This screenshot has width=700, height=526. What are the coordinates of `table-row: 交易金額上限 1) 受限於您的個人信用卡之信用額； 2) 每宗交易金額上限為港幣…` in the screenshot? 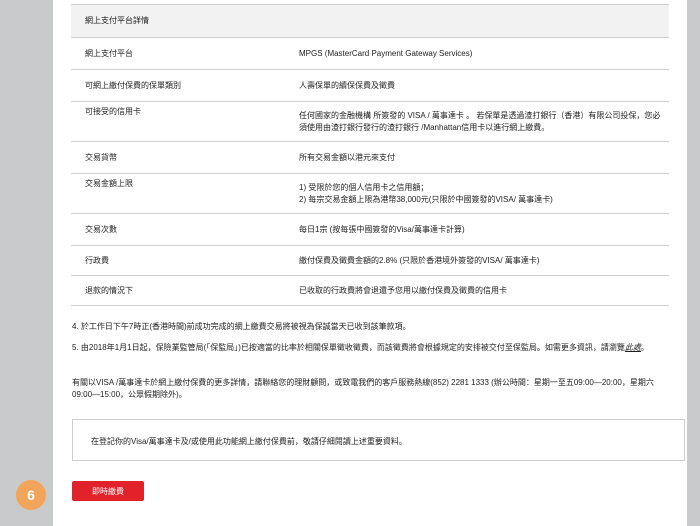 It's located at (370, 193).